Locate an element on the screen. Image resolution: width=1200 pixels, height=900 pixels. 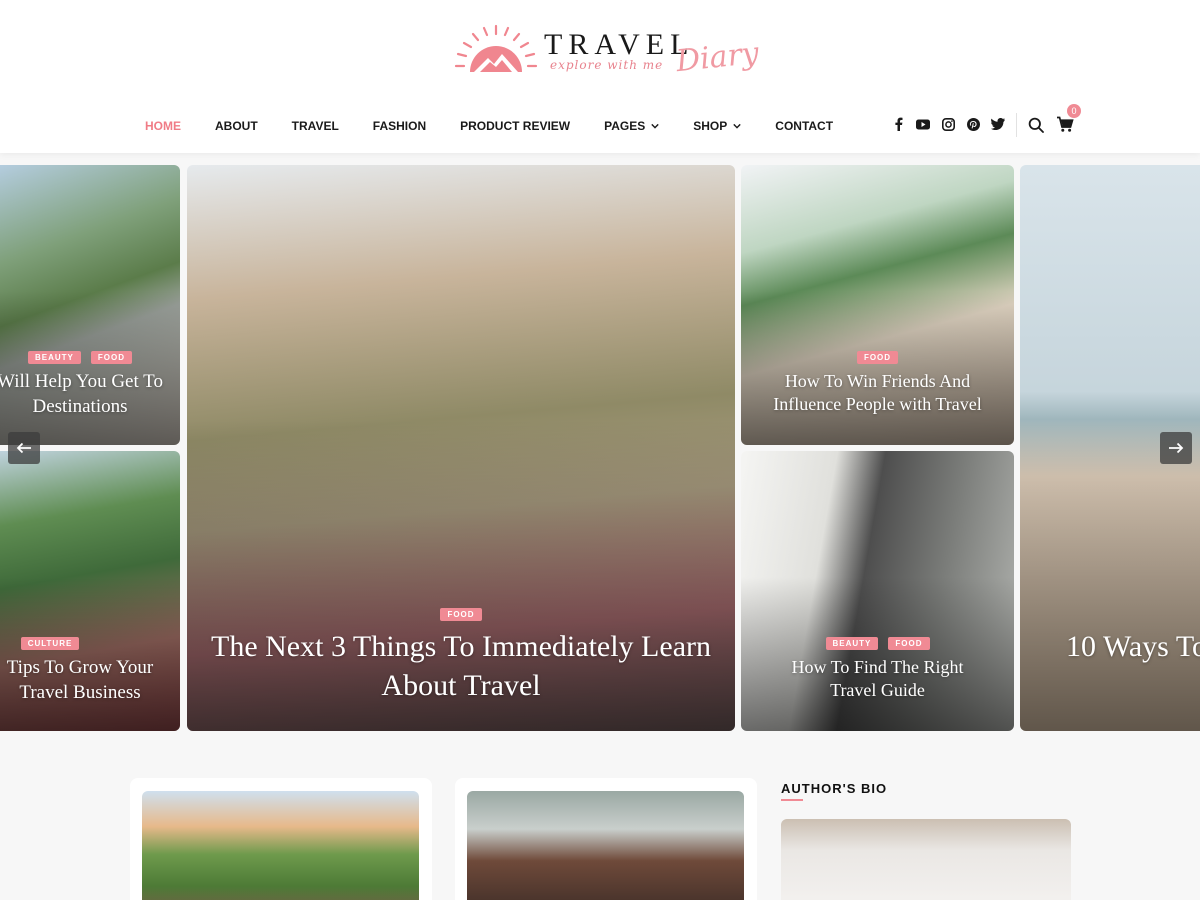
cart-icon is located at coordinates (1065, 124).